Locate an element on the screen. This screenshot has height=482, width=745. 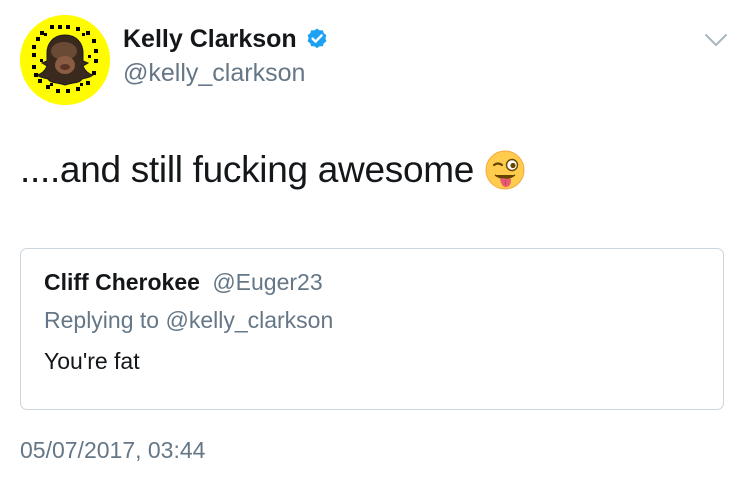
snapchat-ghost-avatar-icon is located at coordinates (65, 60).